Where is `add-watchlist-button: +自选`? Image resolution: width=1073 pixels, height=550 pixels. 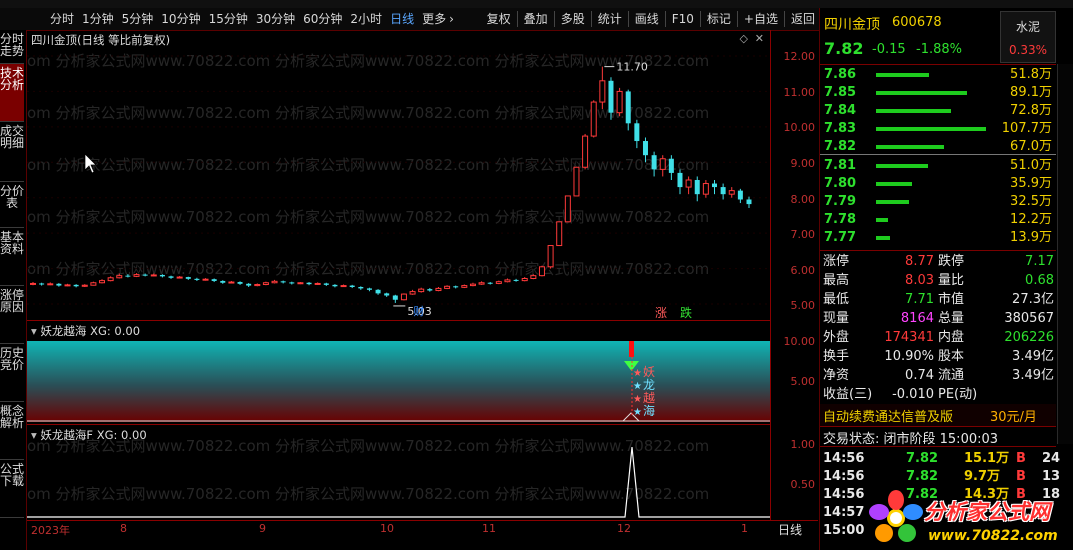
add-watchlist-button: +自选 is located at coordinates (761, 19).